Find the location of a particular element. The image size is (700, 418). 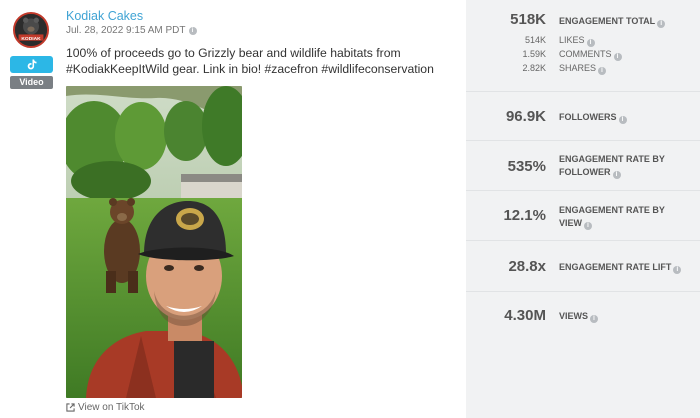

shares-label: SHARES i is located at coordinates (583, 69).